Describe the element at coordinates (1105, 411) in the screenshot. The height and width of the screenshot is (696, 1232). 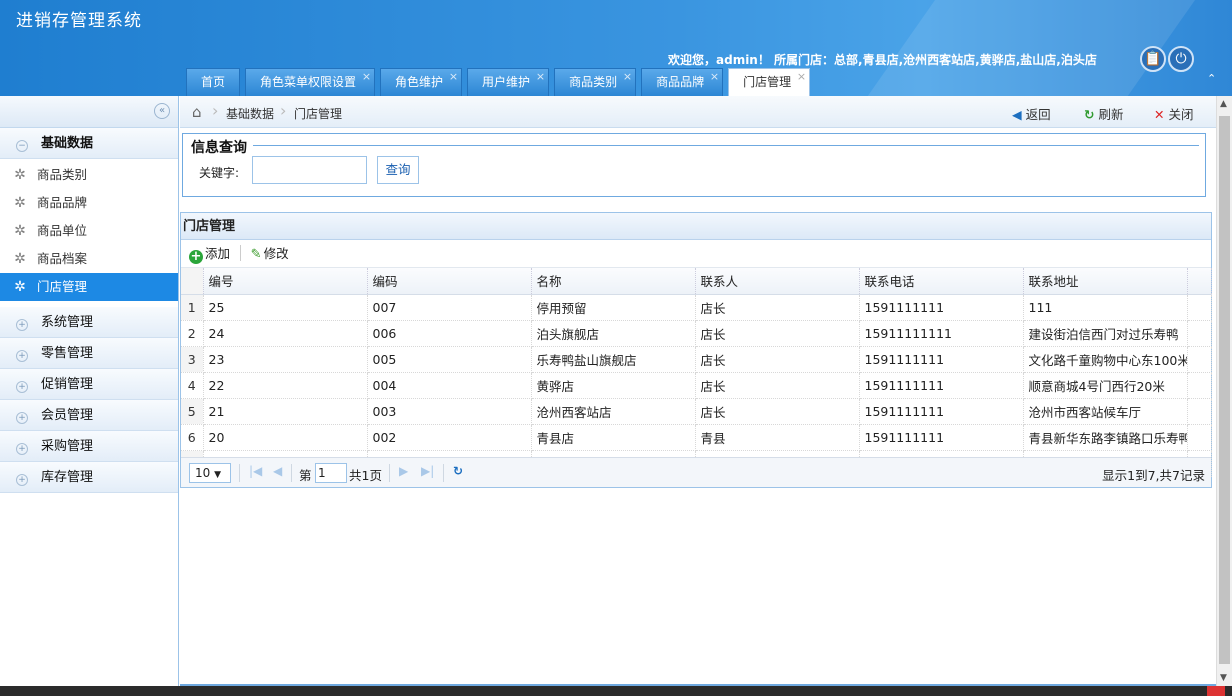
I see `table-cell: 沧州市西客站候车厅` at that location.